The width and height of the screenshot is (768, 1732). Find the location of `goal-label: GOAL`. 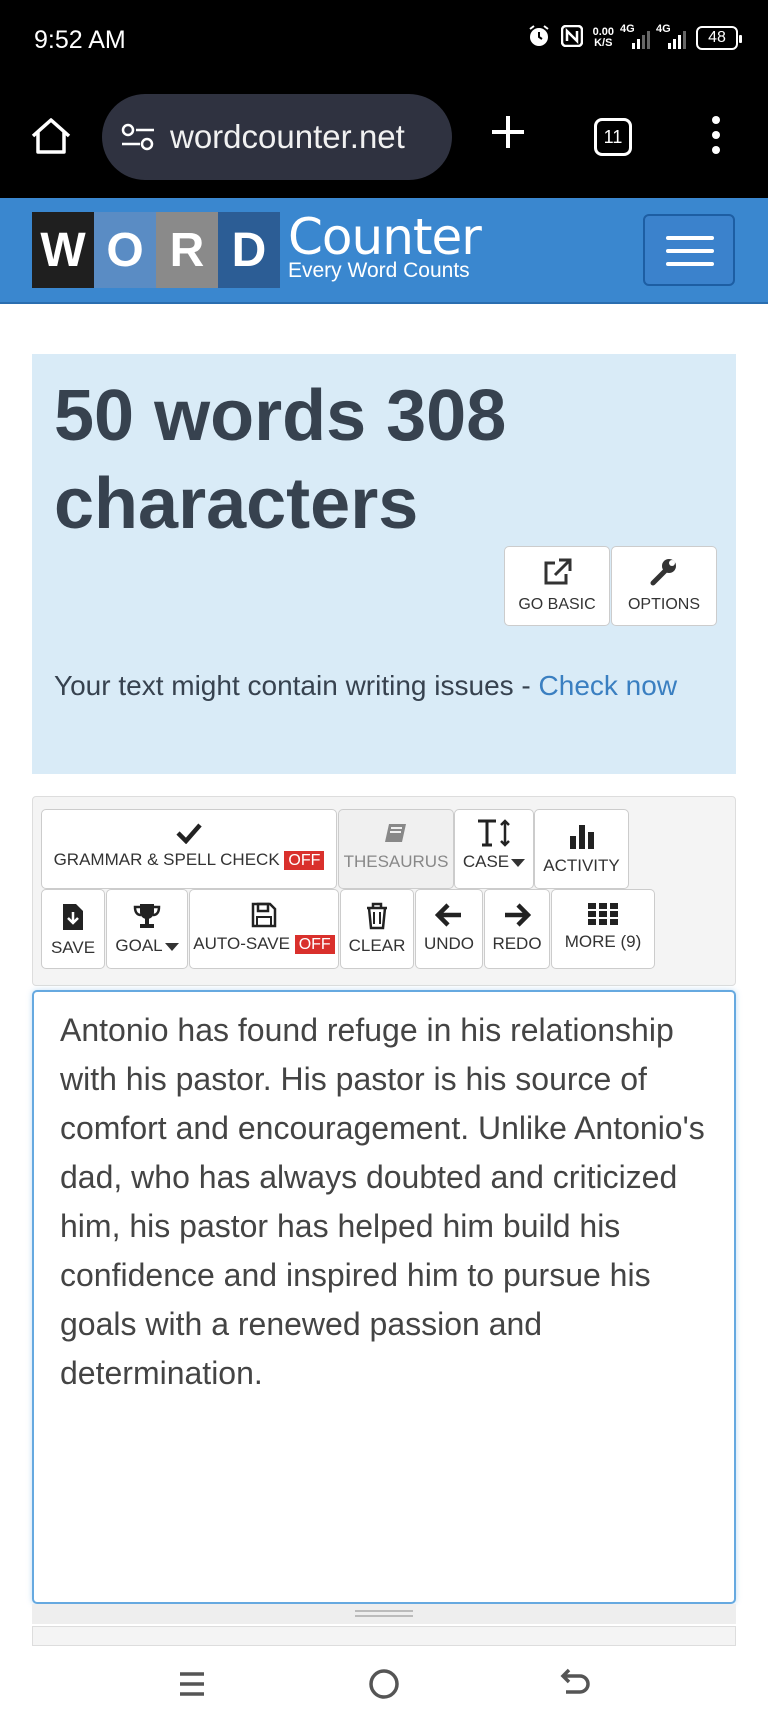

goal-label: GOAL is located at coordinates (139, 945).